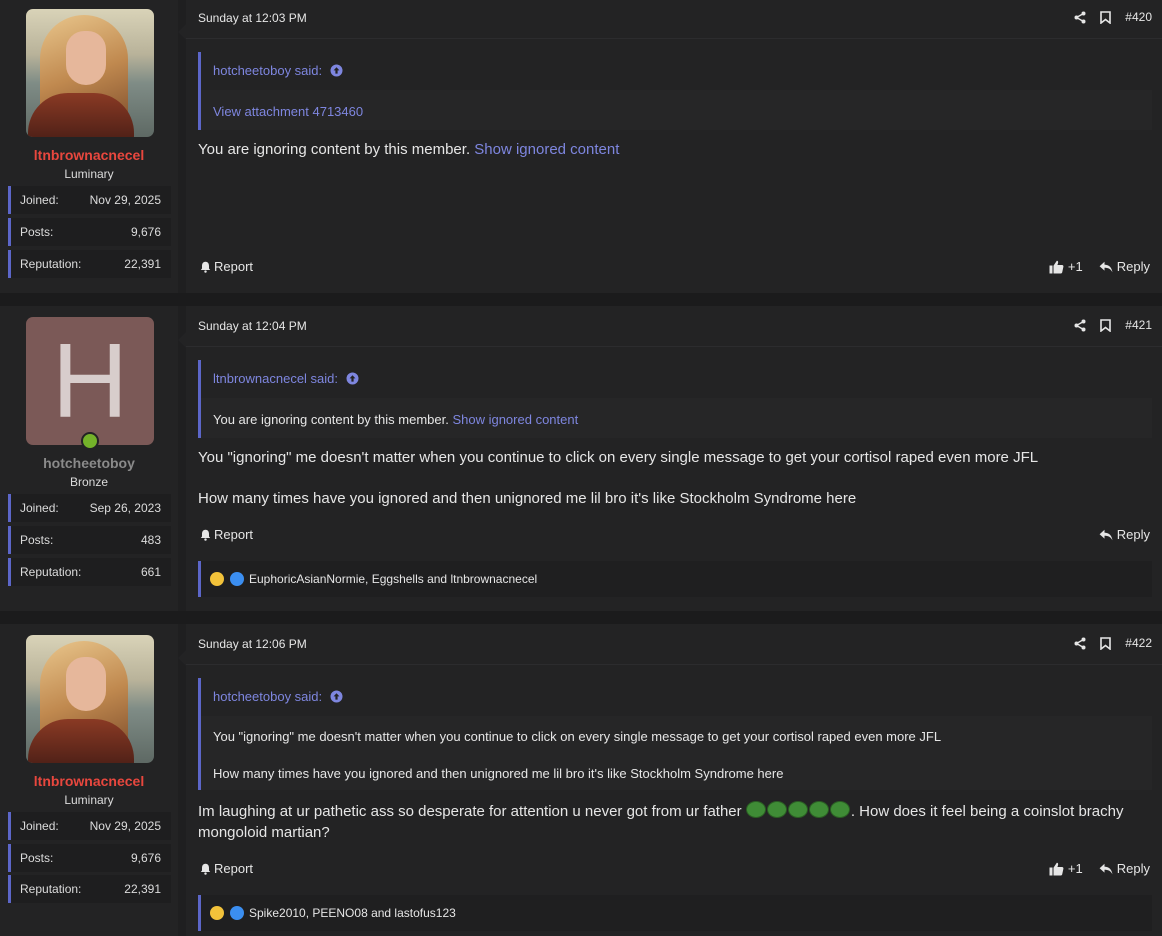 This screenshot has height=936, width=1162. Describe the element at coordinates (252, 18) in the screenshot. I see `post-date: Sunday at 12:03 PM` at that location.